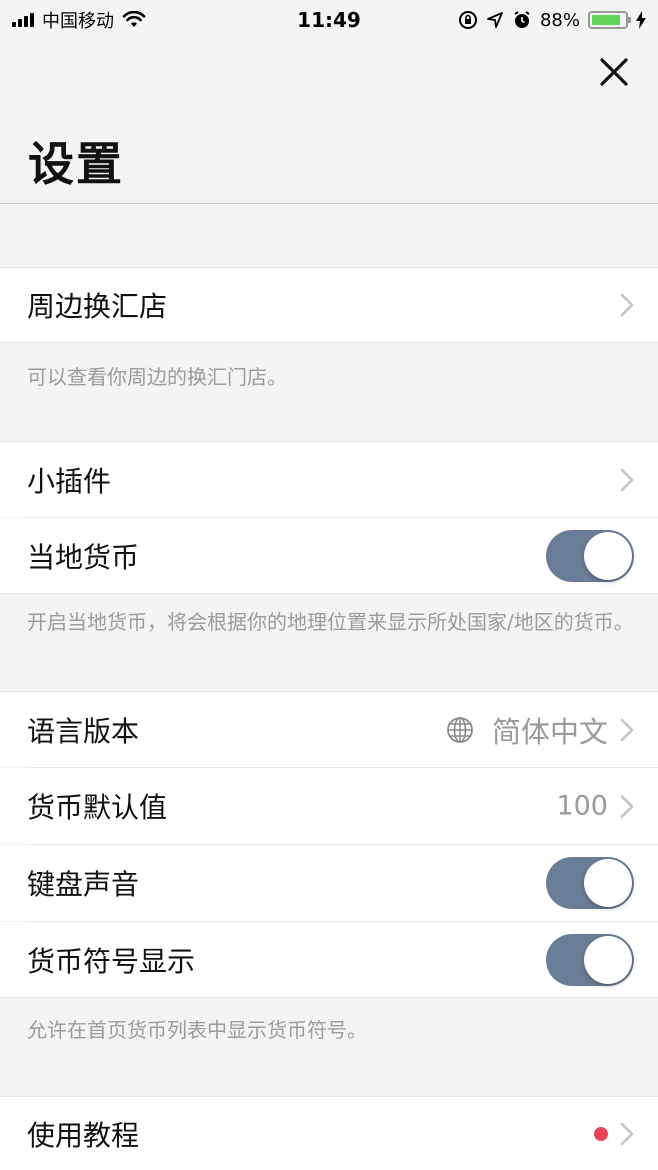 Image resolution: width=658 pixels, height=1170 pixels. I want to click on tutorial-row: 使用教程, so click(329, 1133).